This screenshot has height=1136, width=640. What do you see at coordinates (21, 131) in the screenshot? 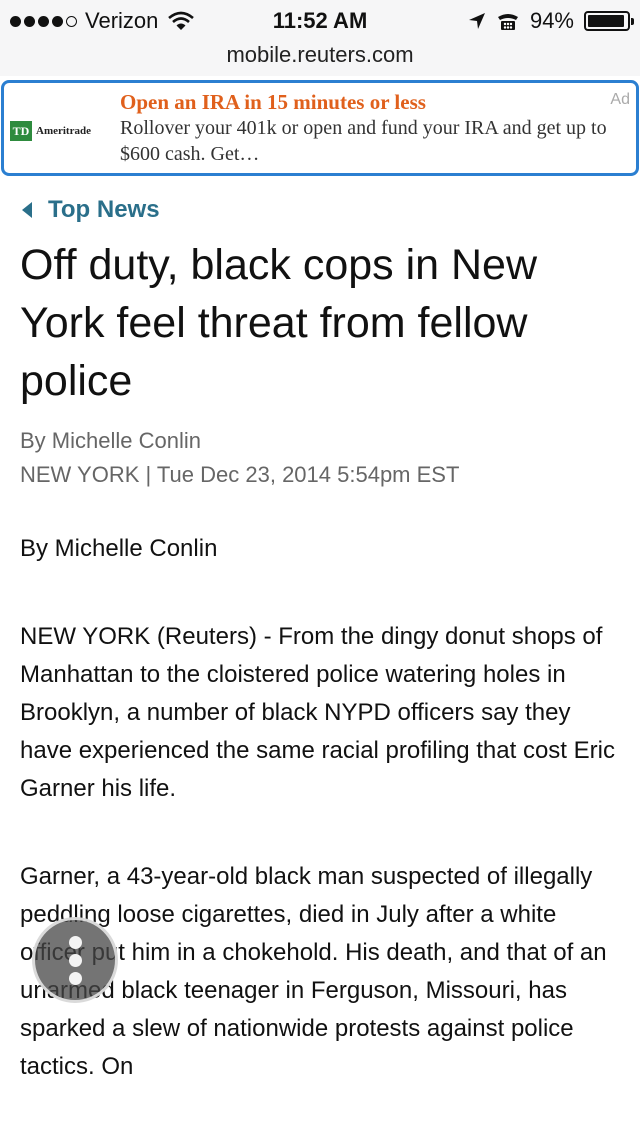
I see `td-logo-icon: TD` at bounding box center [21, 131].